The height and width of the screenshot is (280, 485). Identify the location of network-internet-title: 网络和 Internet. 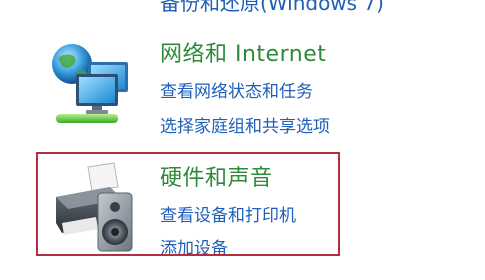
(243, 52).